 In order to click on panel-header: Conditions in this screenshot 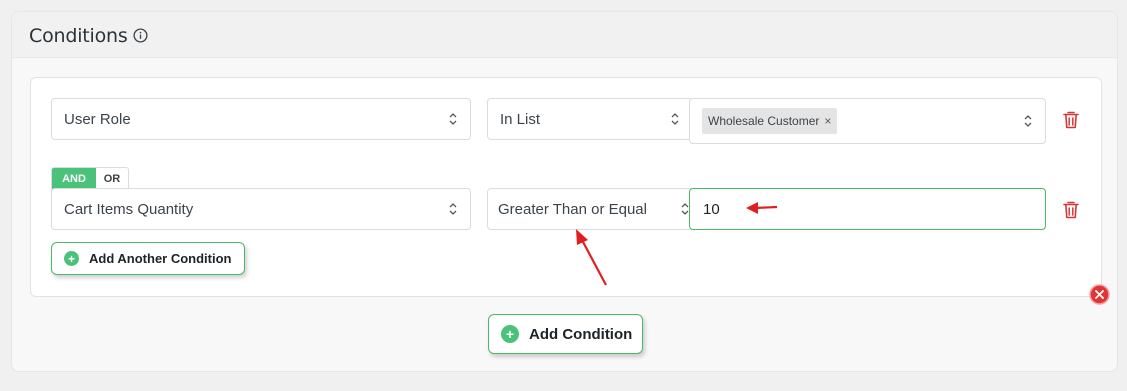, I will do `click(564, 35)`.